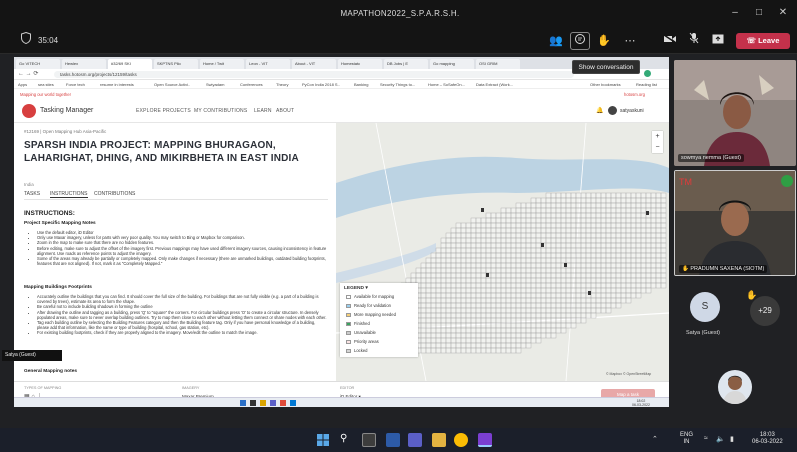 This screenshot has height=452, width=797. Describe the element at coordinates (321, 84) in the screenshot. I see `bookmark-item: PyCon India 2018 S..` at that location.